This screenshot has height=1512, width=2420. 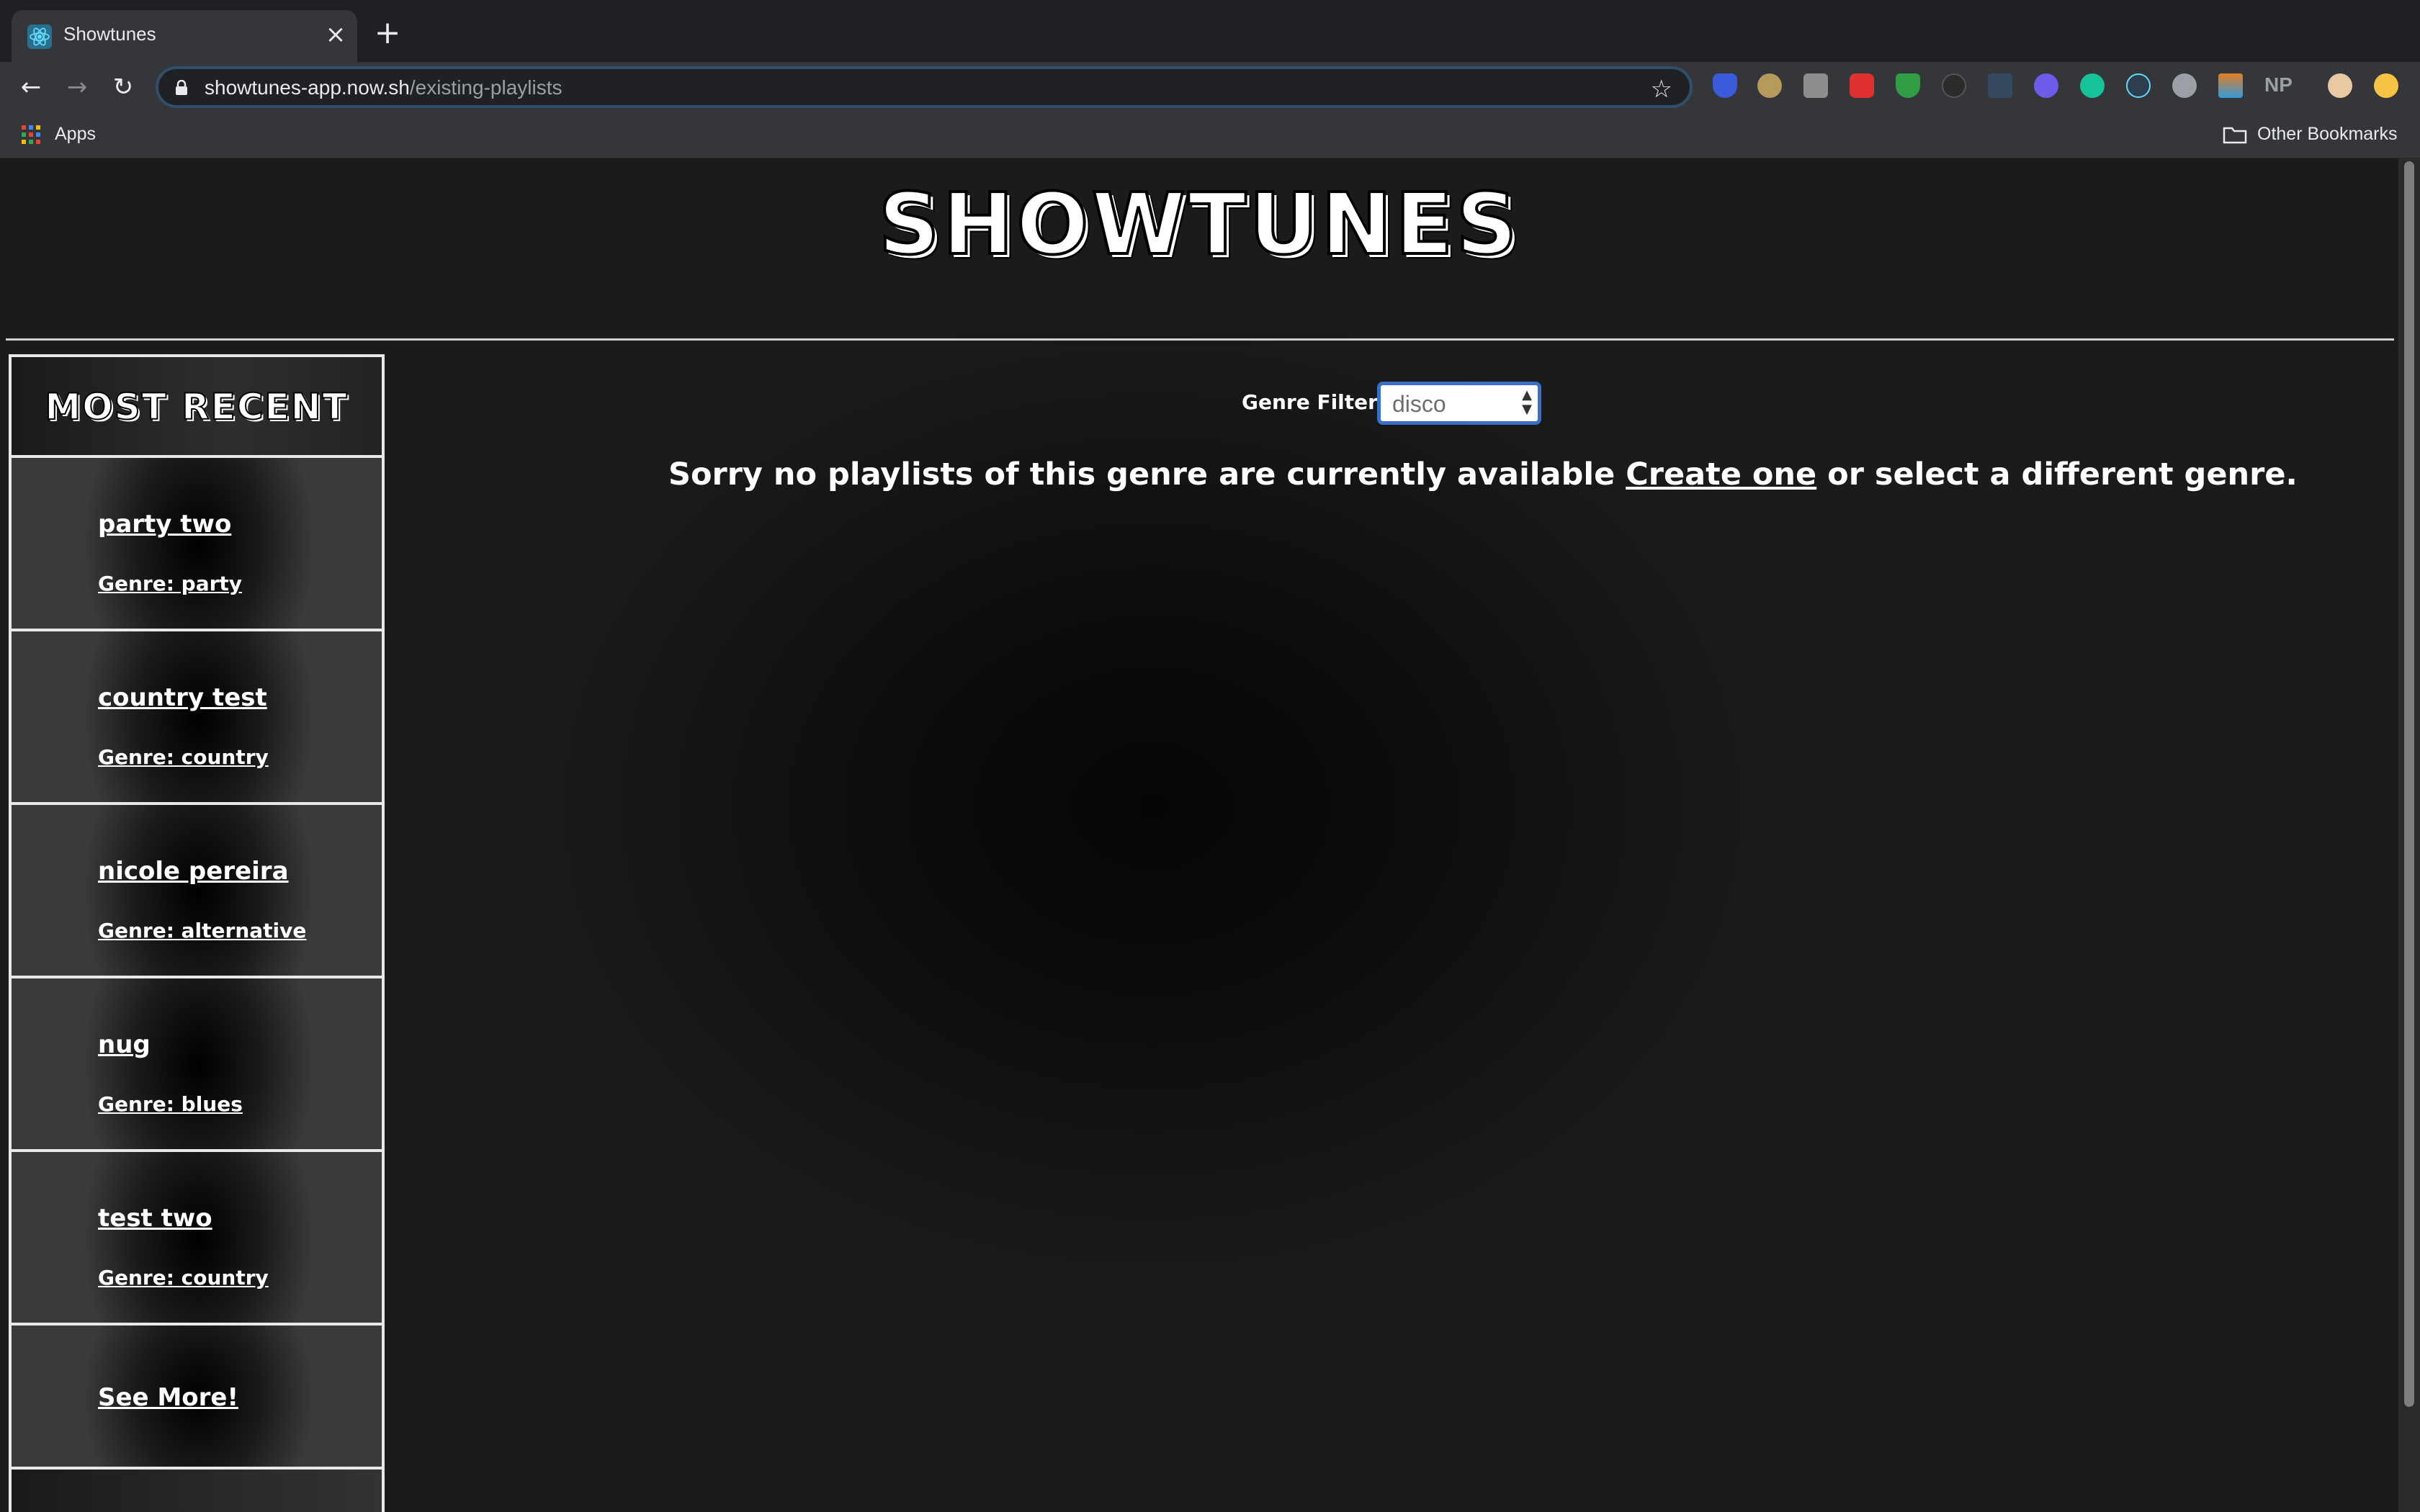 I want to click on json-icon, so click(x=1954, y=85).